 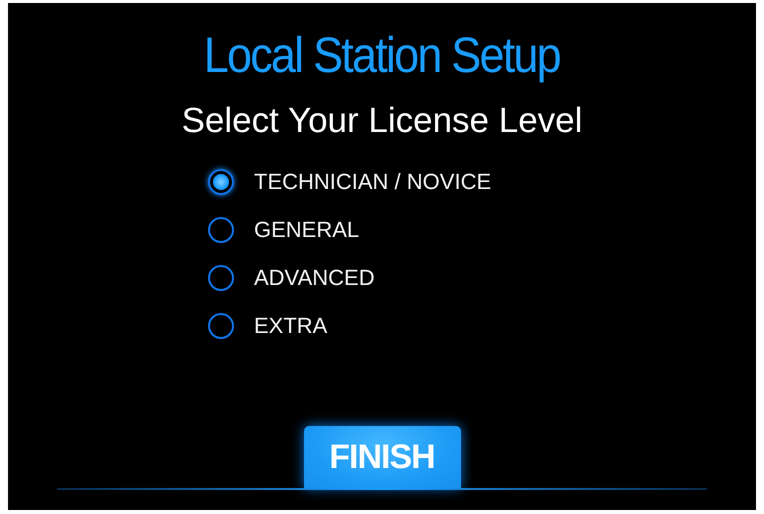 What do you see at coordinates (382, 55) in the screenshot?
I see `screen-title: Local Station Setup` at bounding box center [382, 55].